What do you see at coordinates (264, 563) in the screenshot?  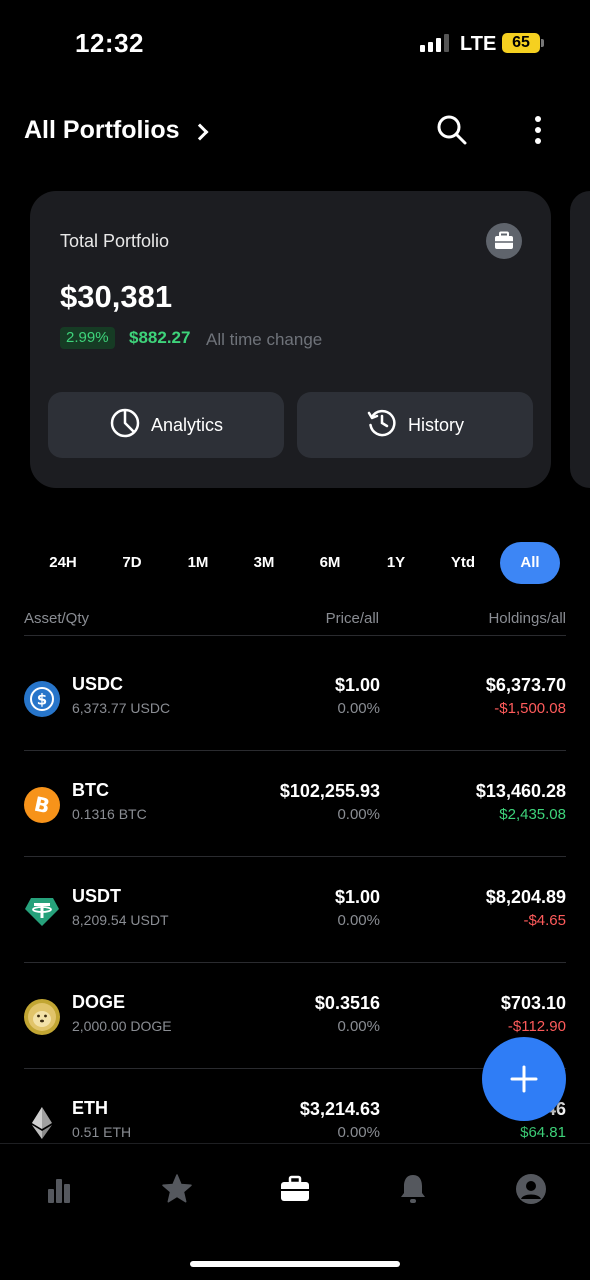 I see `tab-3m: 3M` at bounding box center [264, 563].